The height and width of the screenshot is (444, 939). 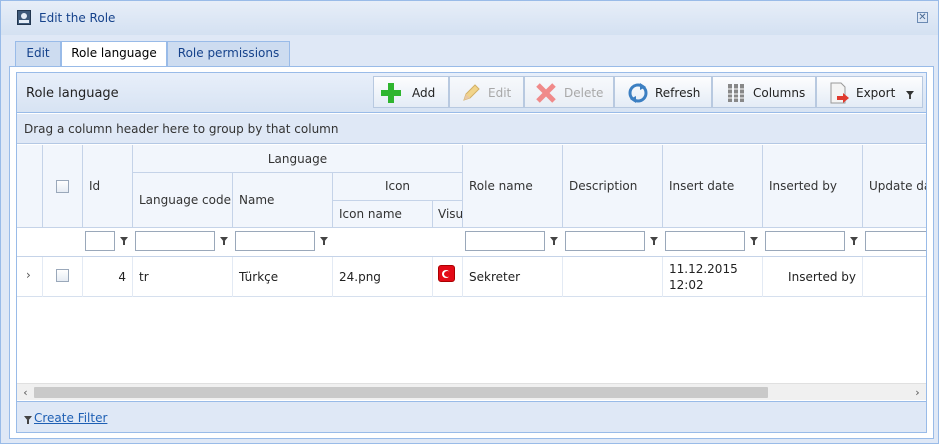 What do you see at coordinates (28, 420) in the screenshot?
I see `filter-icon` at bounding box center [28, 420].